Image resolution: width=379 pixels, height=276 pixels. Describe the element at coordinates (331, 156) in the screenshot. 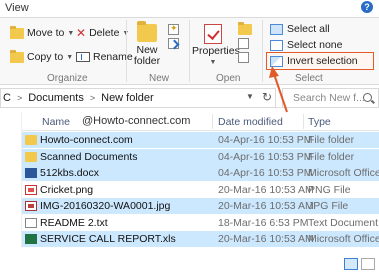

I see `file-type: File folder` at that location.